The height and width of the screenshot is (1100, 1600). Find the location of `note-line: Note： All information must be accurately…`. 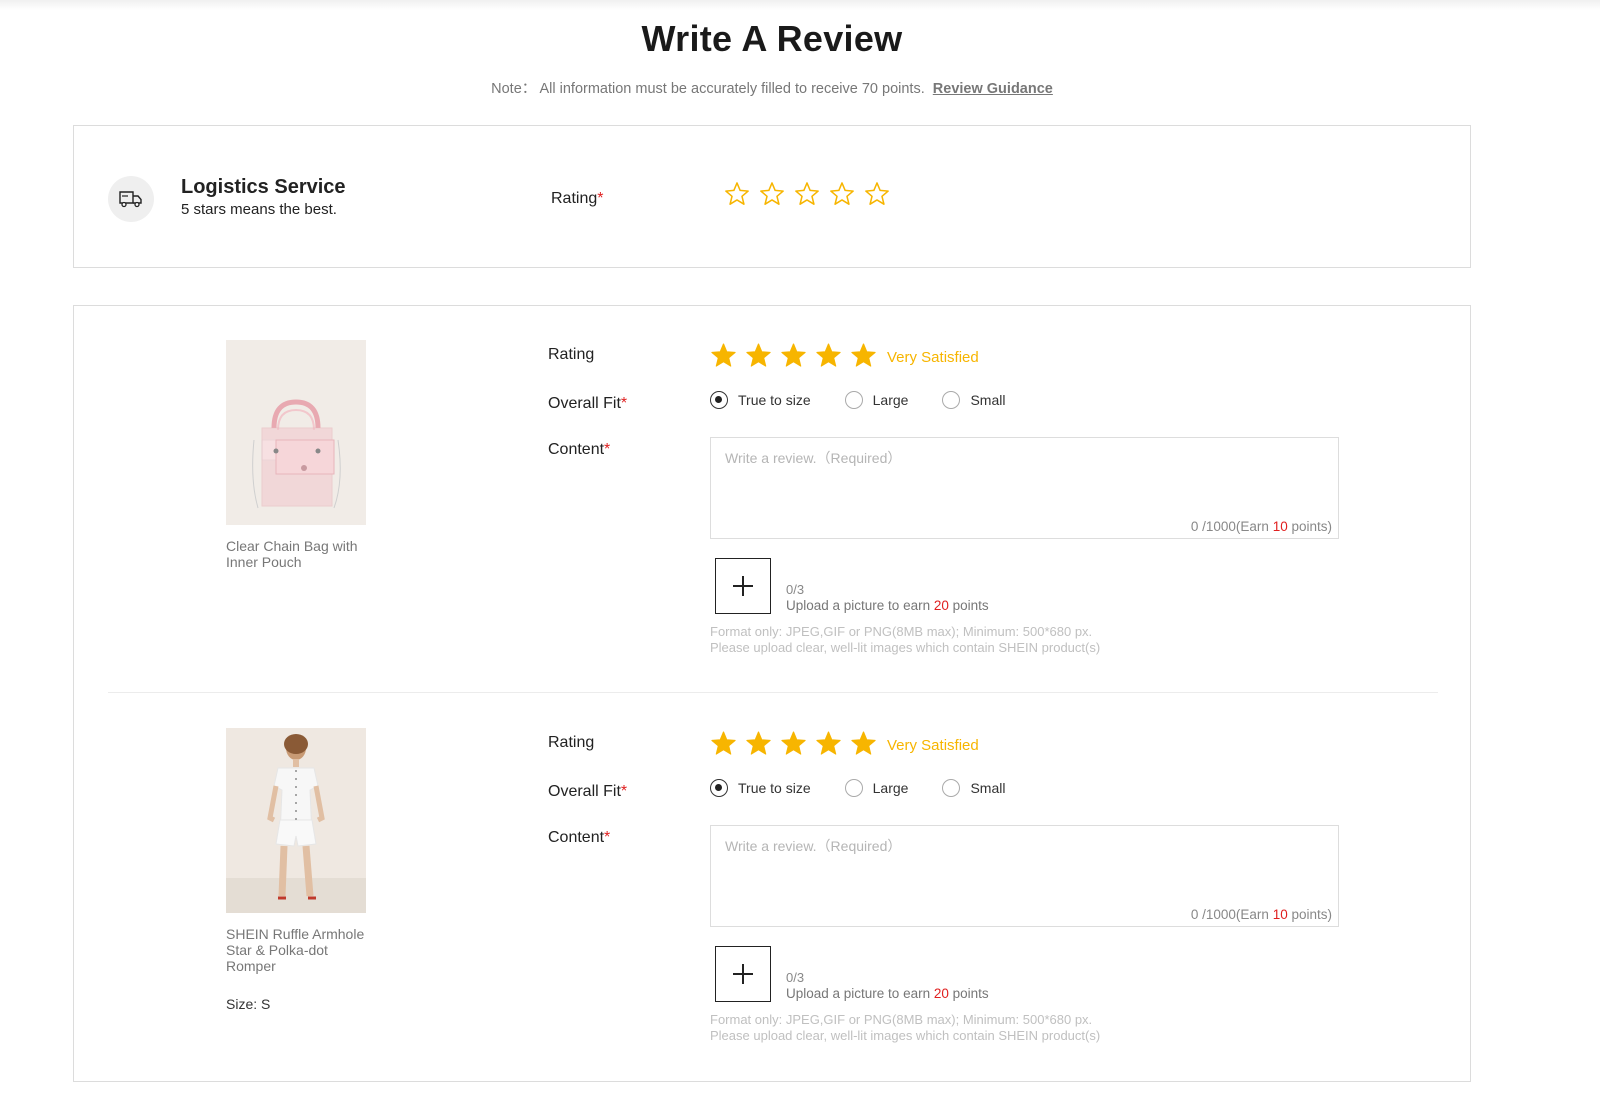

note-line: Note： All information must be accurately… is located at coordinates (772, 87).